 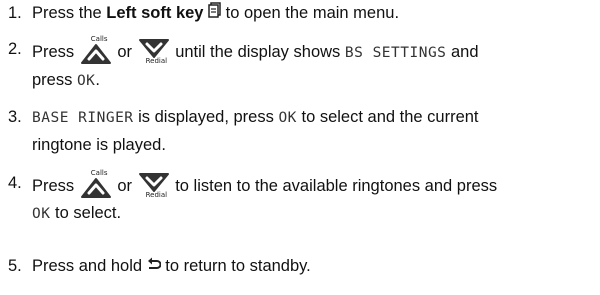 What do you see at coordinates (99, 145) in the screenshot?
I see `step-text: ringtone is played.` at bounding box center [99, 145].